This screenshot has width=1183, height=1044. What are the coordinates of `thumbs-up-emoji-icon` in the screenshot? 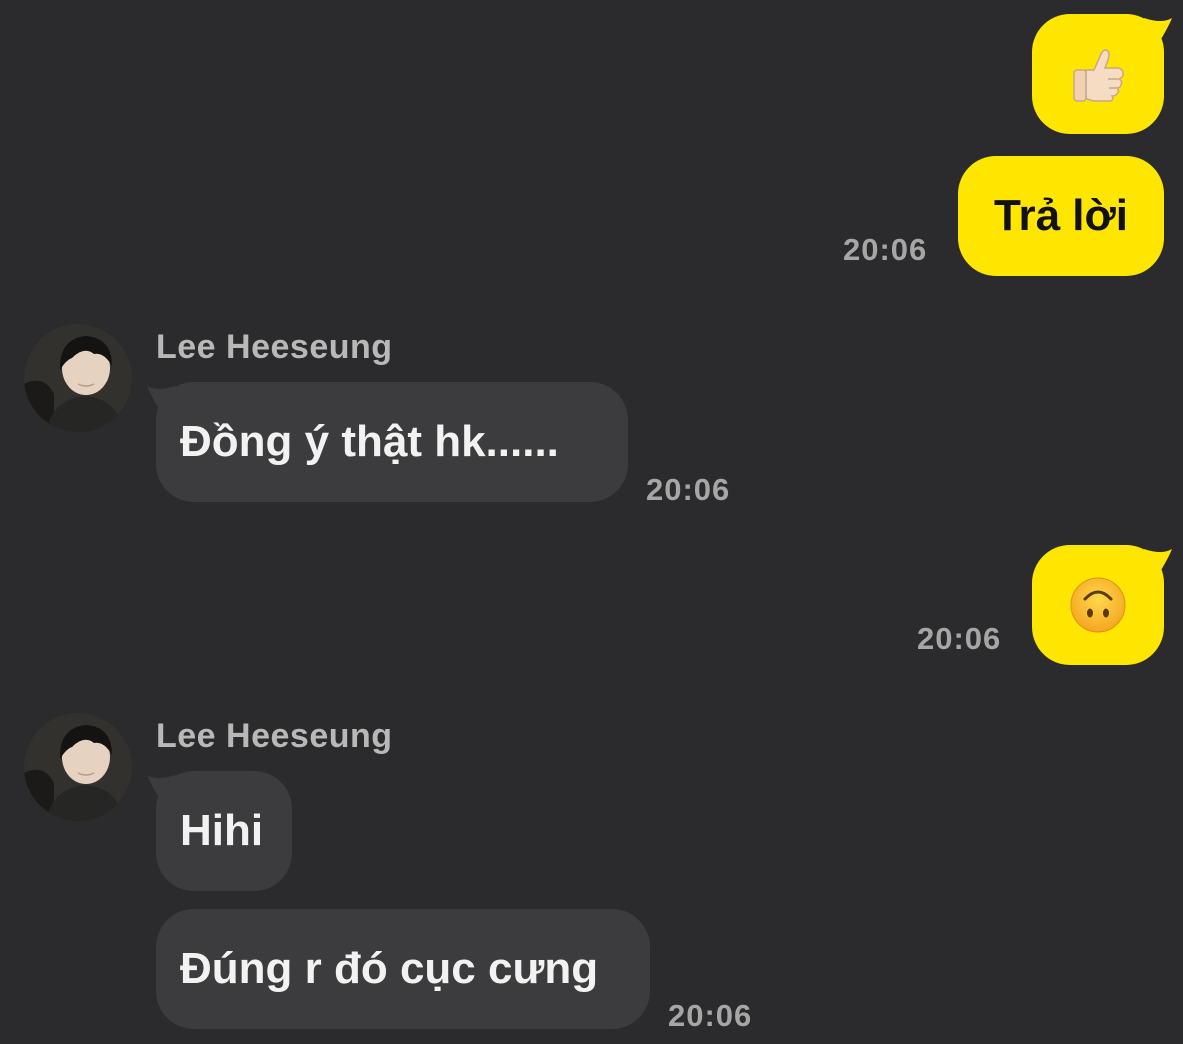 It's located at (1098, 75).